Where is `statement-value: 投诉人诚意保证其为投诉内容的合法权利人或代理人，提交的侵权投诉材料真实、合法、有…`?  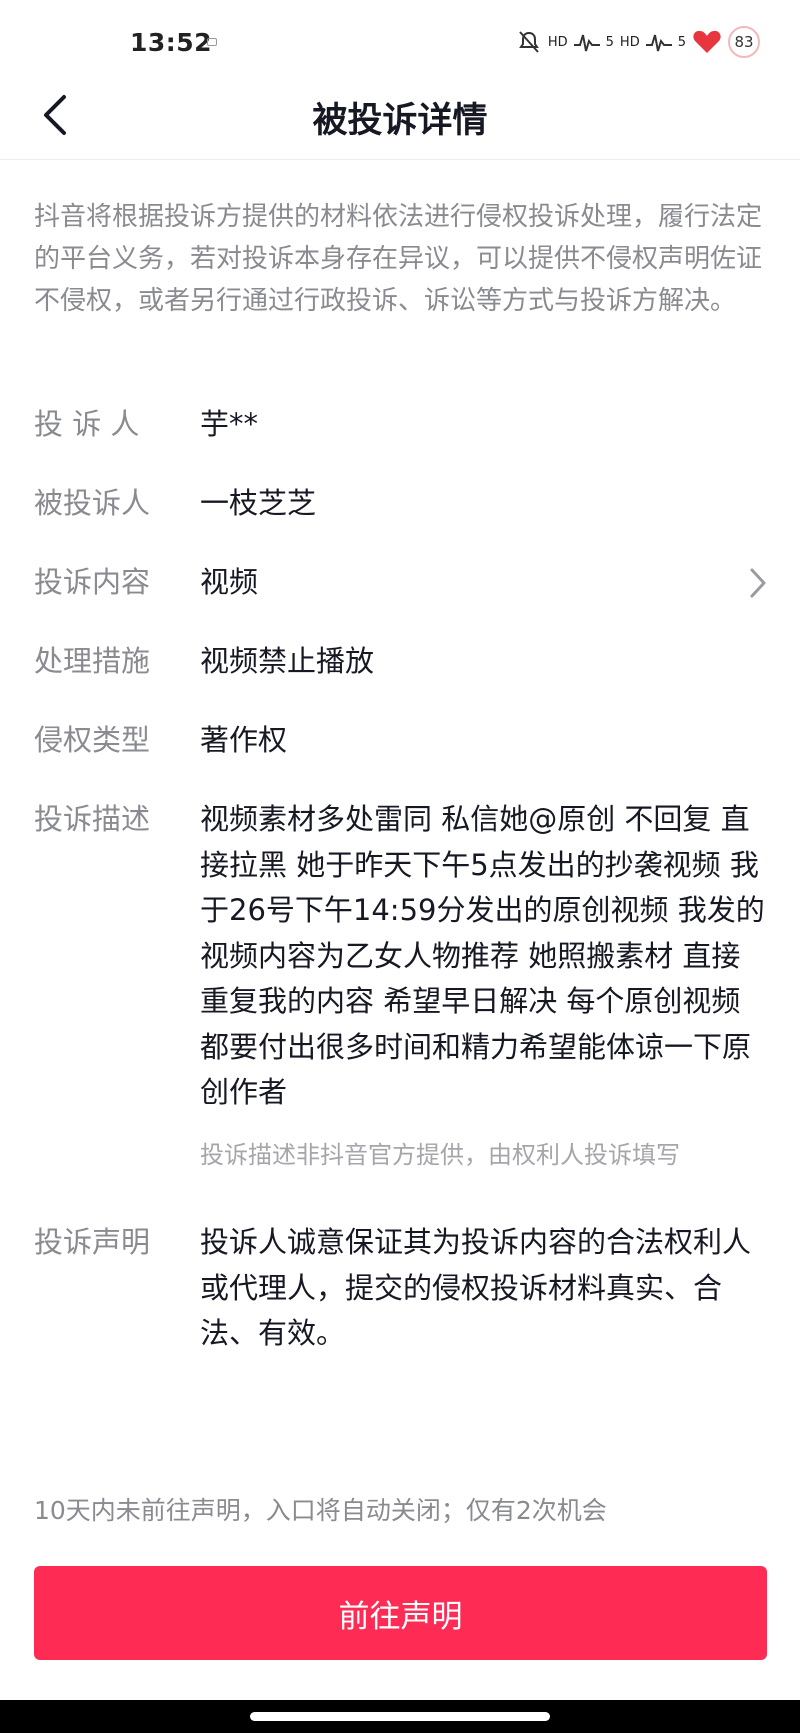 statement-value: 投诉人诚意保证其为投诉内容的合法权利人或代理人，提交的侵权投诉材料真实、合法、有… is located at coordinates (476, 1287).